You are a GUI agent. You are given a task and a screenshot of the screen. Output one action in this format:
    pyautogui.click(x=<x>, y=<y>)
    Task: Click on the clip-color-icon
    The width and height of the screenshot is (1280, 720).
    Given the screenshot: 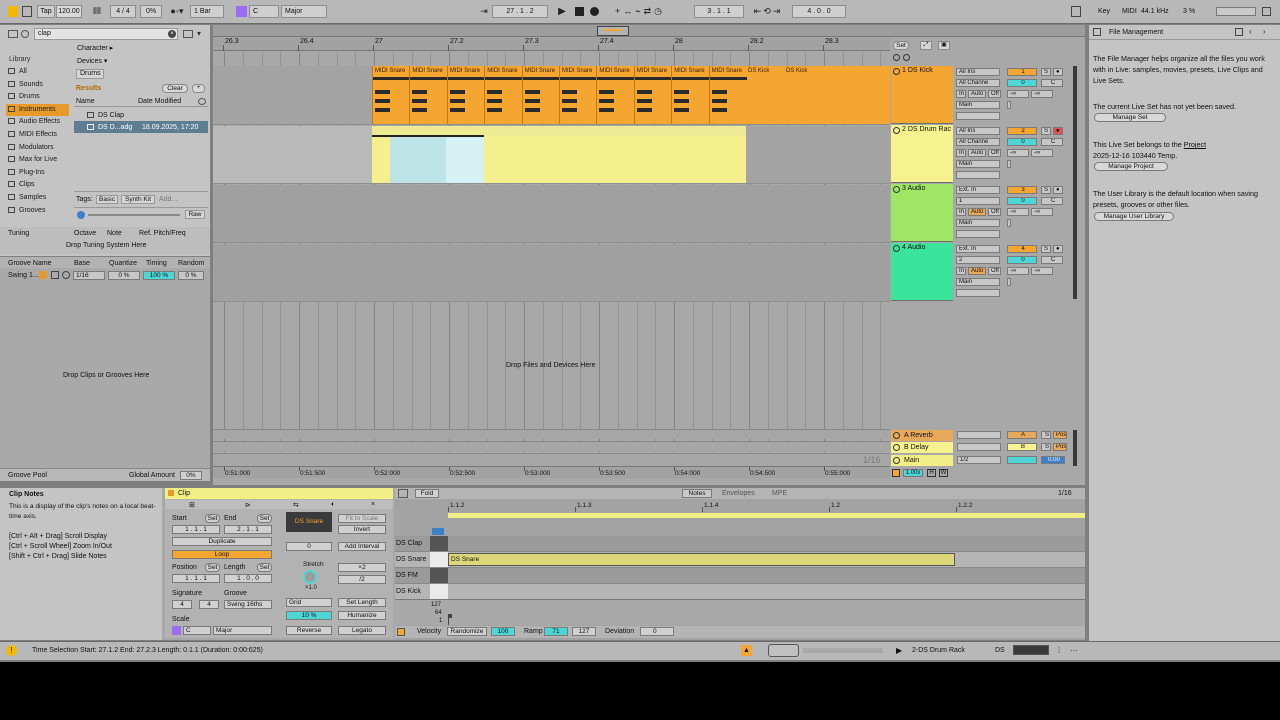 What is the action you would take?
    pyautogui.click(x=171, y=493)
    